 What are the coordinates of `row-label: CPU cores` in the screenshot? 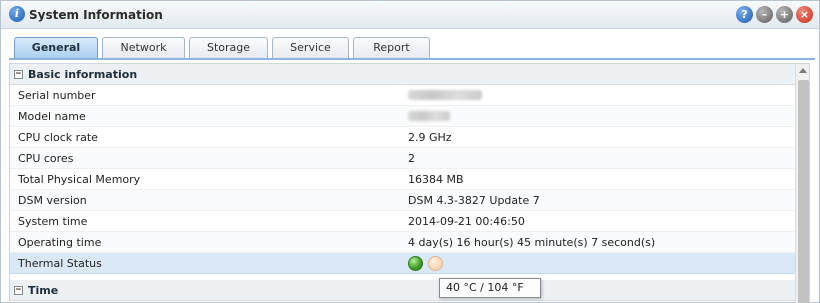 It's located at (46, 158).